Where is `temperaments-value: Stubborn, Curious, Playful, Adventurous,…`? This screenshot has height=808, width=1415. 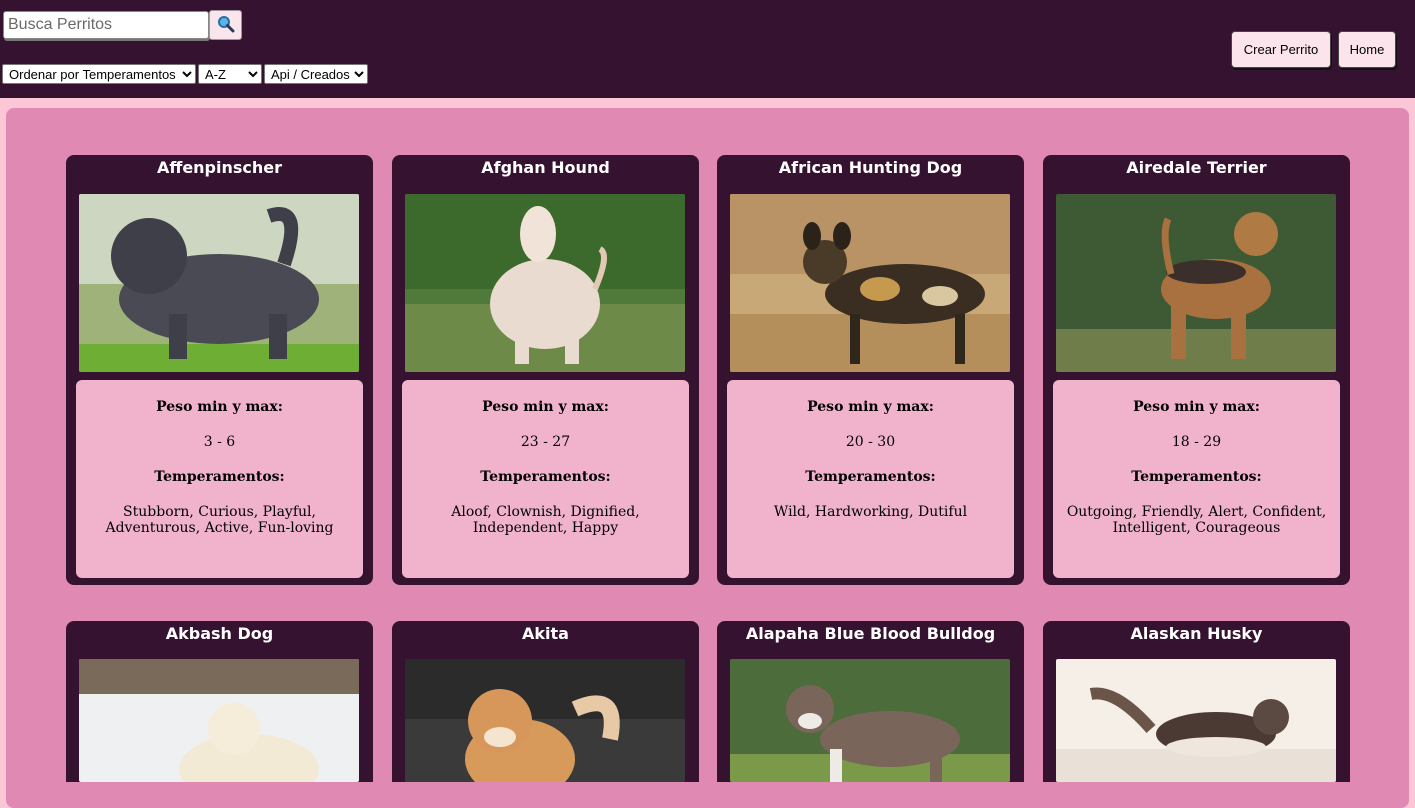
temperaments-value: Stubborn, Curious, Playful, Adventurous,… is located at coordinates (219, 520).